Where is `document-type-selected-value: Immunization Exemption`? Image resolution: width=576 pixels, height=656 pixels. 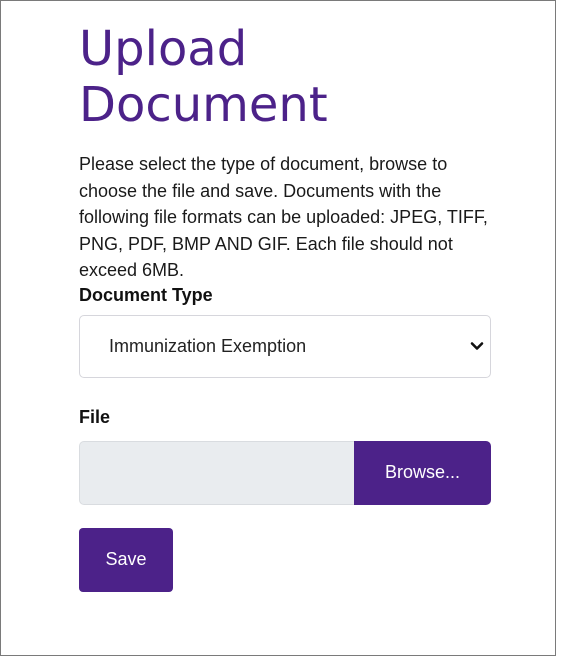
document-type-selected-value: Immunization Exemption is located at coordinates (208, 345).